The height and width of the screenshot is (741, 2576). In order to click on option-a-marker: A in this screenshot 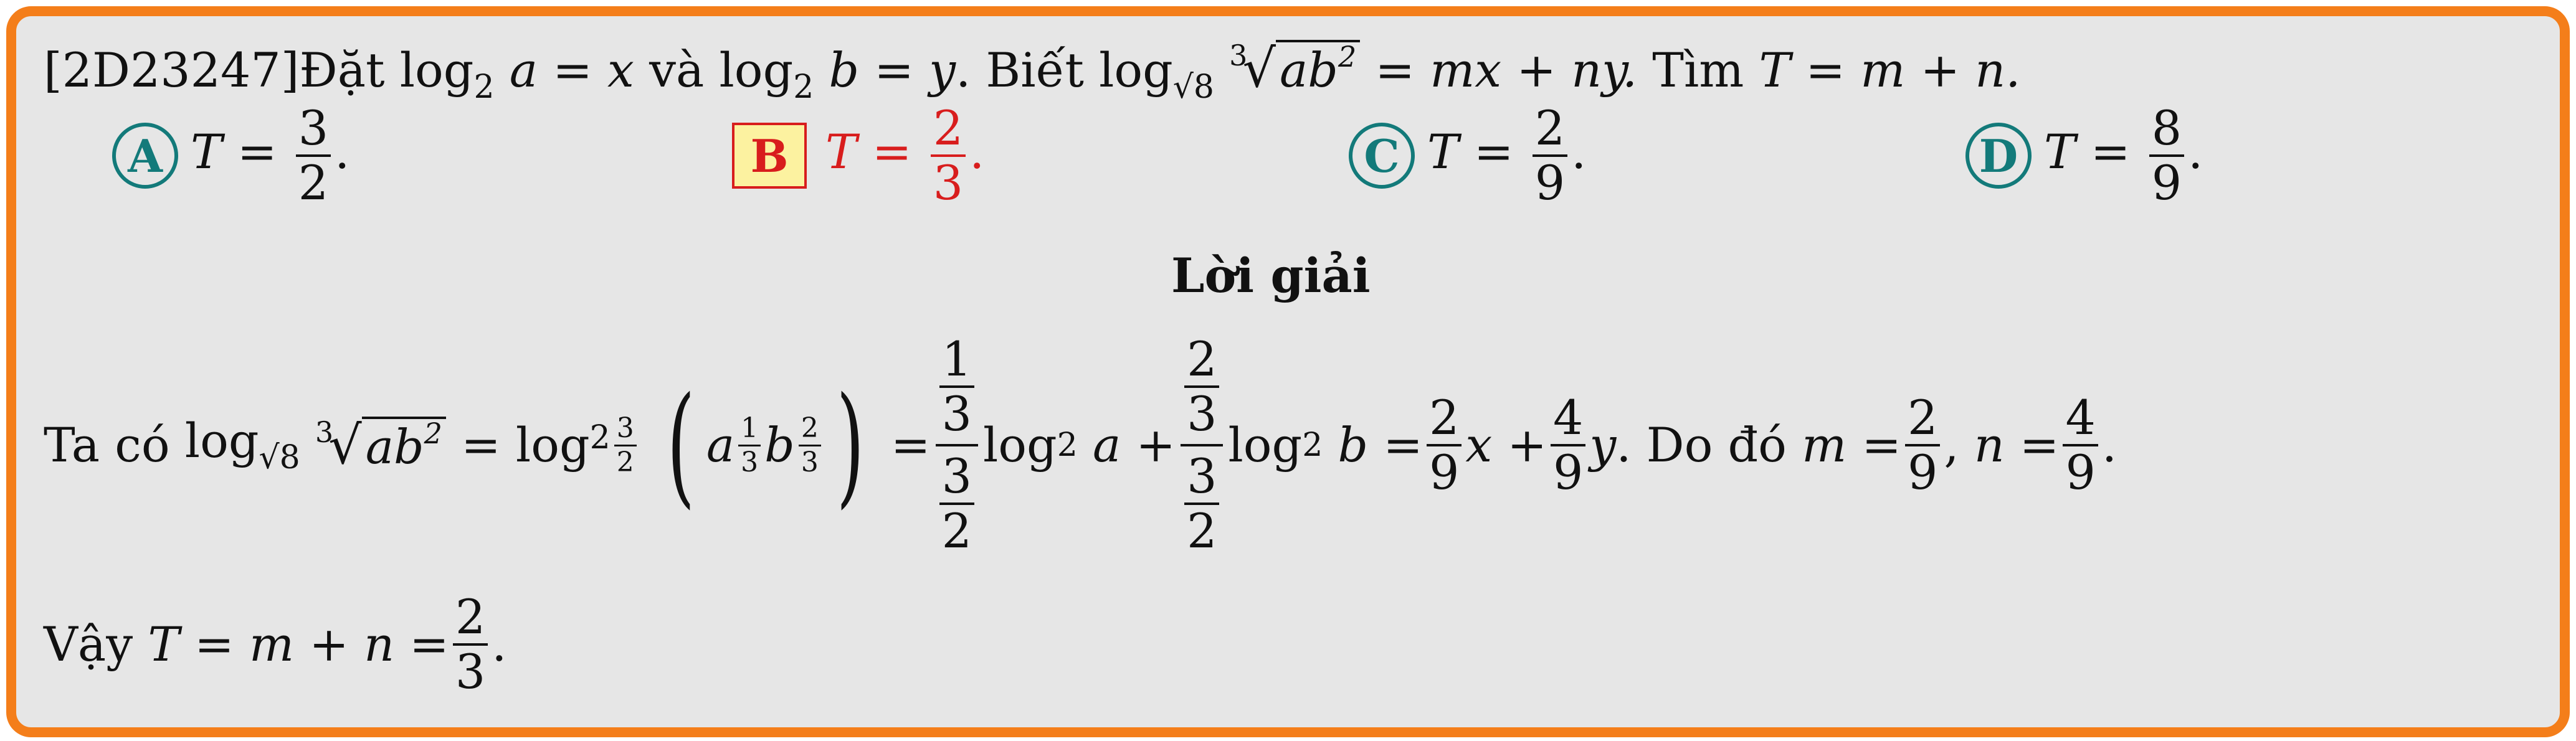, I will do `click(145, 156)`.